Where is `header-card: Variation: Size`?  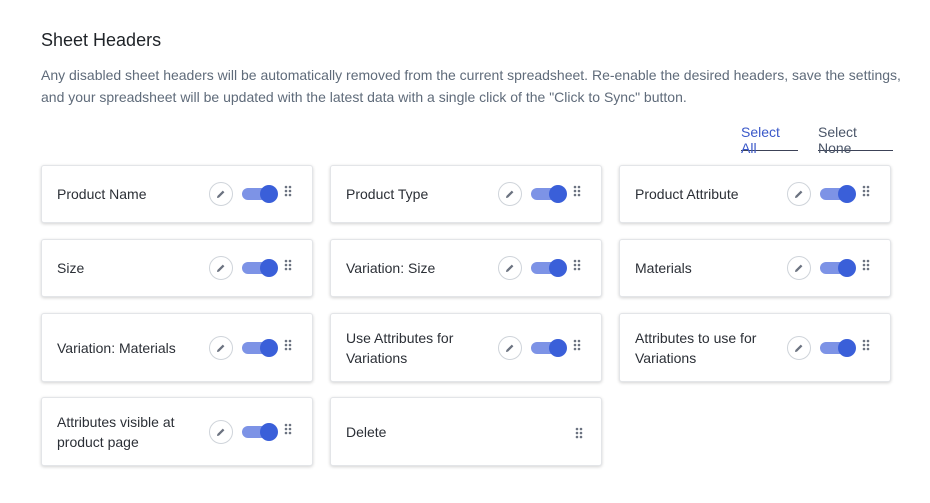 header-card: Variation: Size is located at coordinates (466, 268).